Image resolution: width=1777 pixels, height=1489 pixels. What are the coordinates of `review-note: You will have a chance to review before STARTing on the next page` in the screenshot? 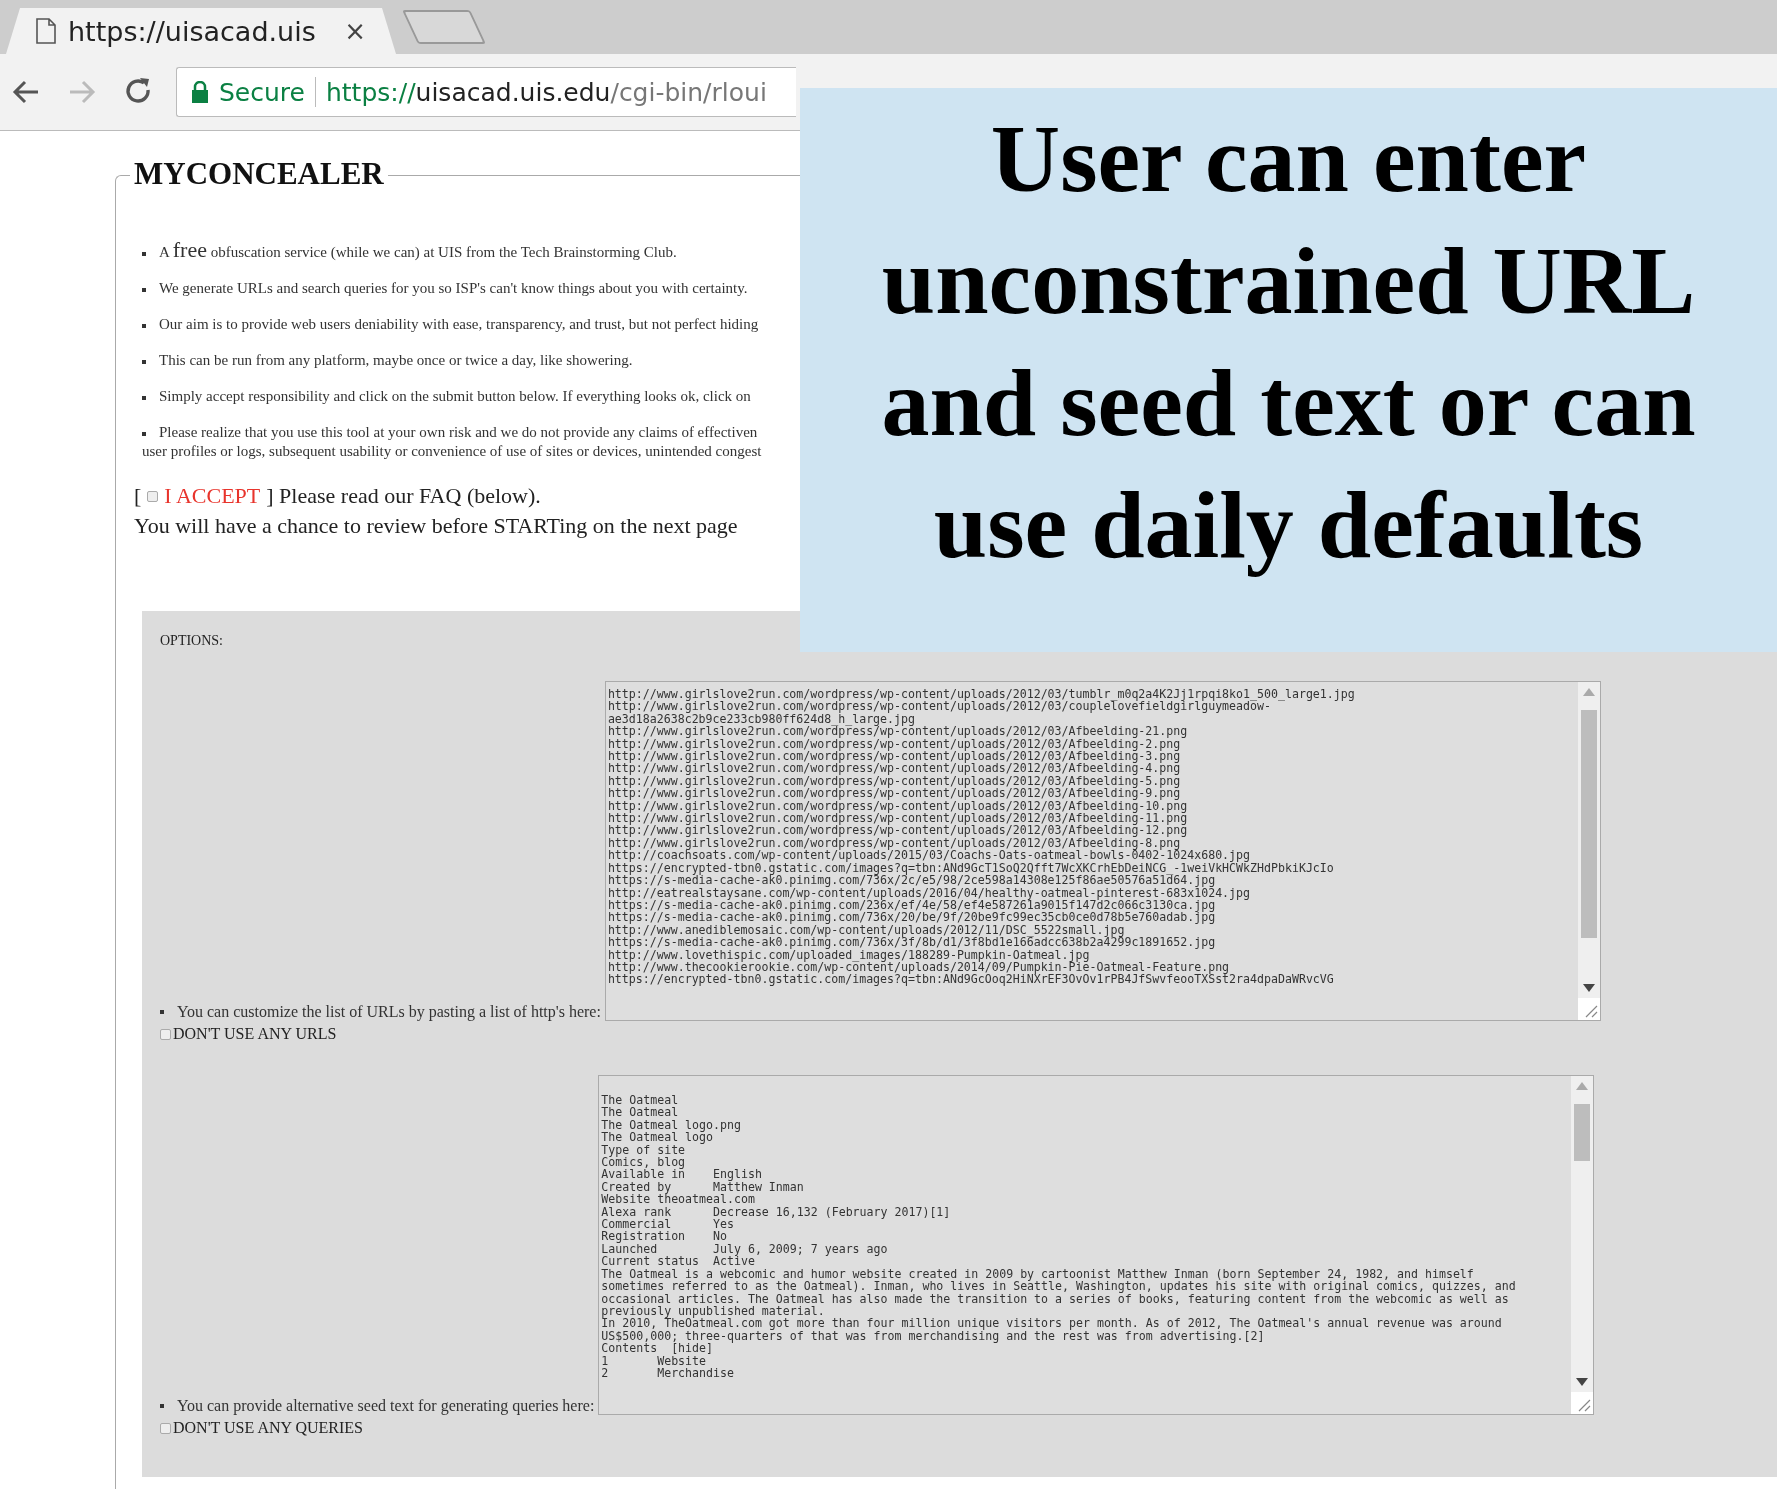 It's located at (435, 525).